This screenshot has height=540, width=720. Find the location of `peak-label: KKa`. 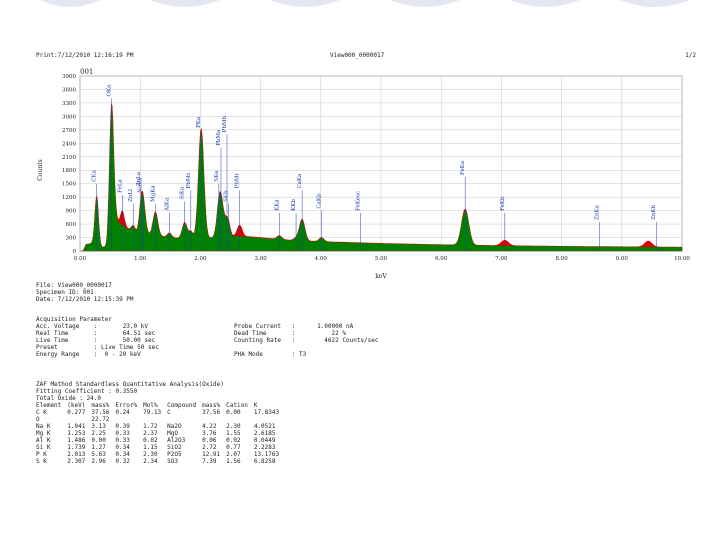

peak-label: KKa is located at coordinates (277, 205).